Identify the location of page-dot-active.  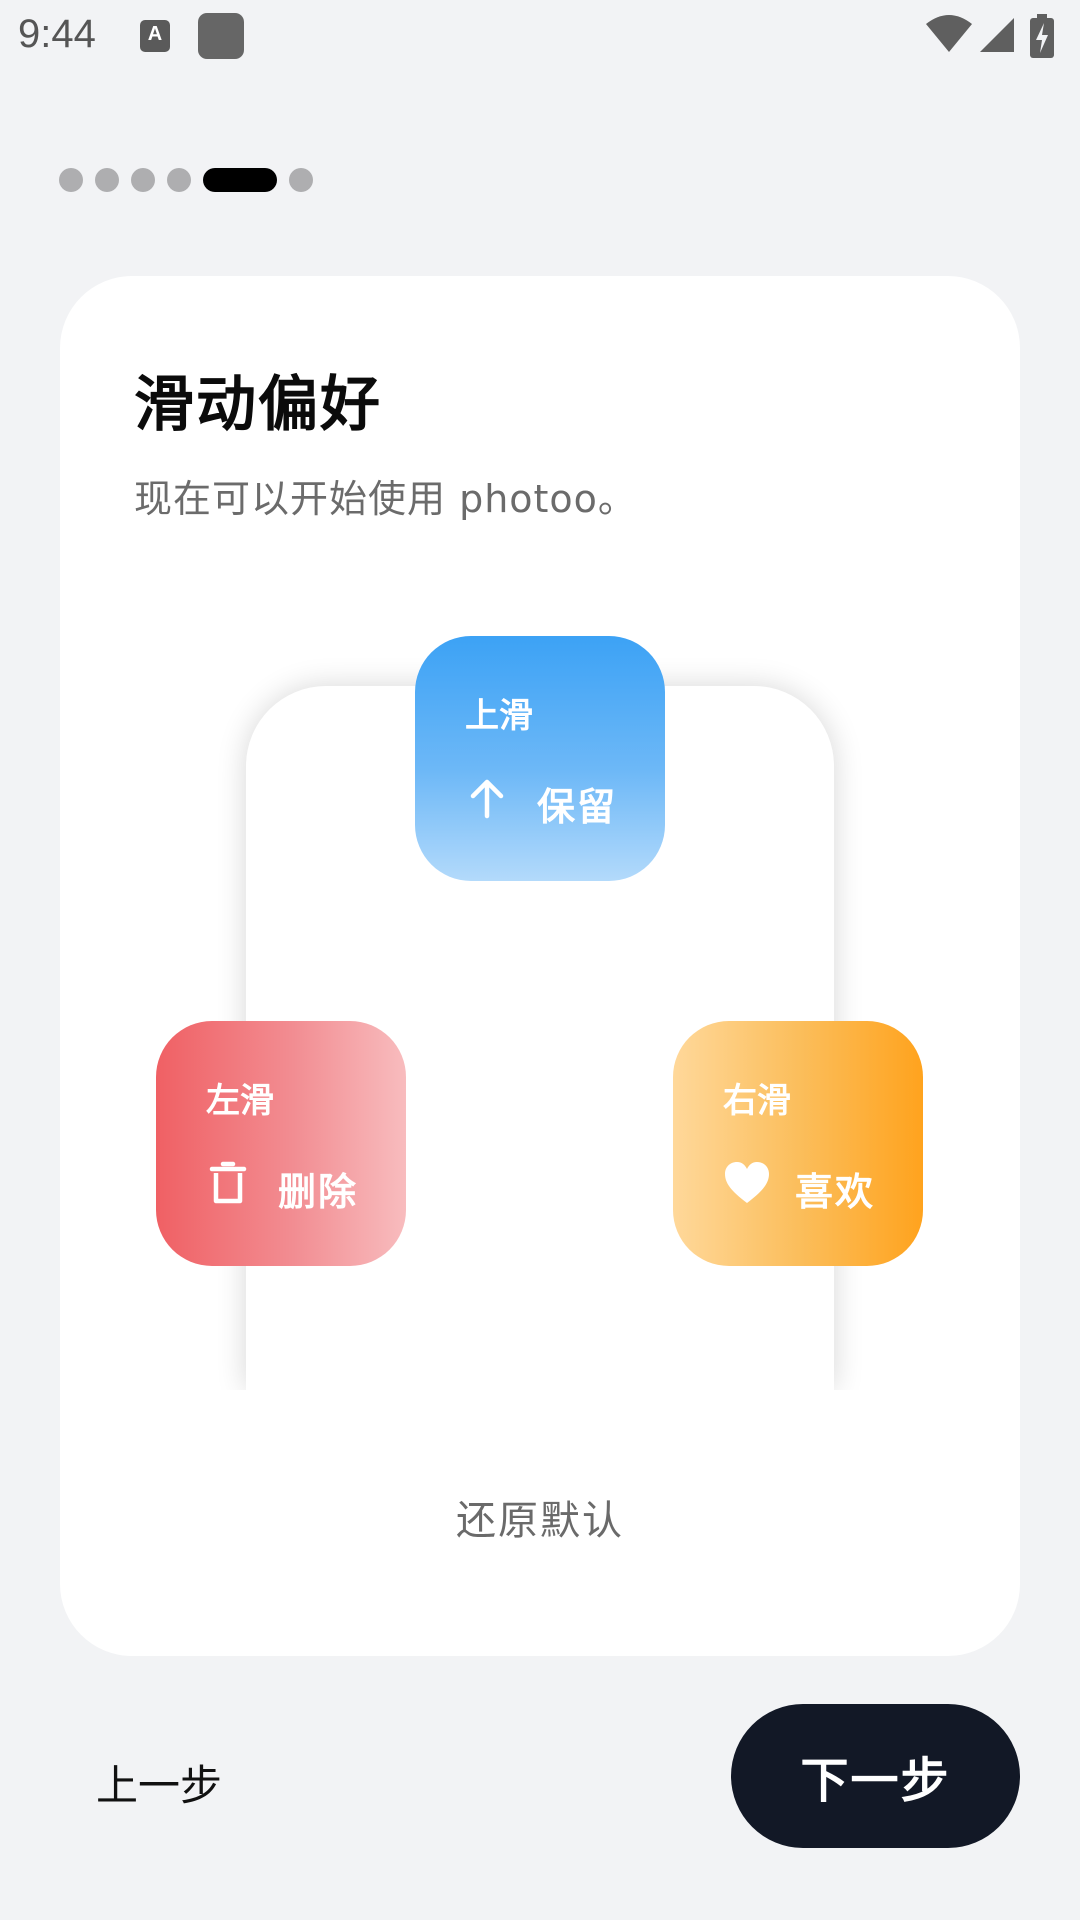
(240, 180).